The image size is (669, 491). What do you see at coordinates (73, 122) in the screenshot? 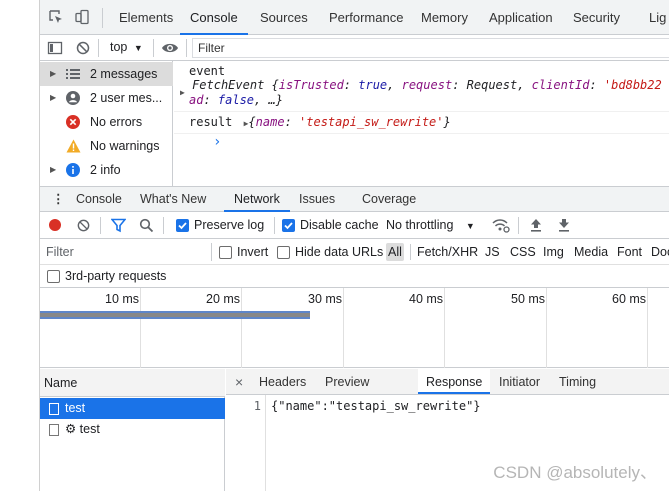
I see `error-icon` at bounding box center [73, 122].